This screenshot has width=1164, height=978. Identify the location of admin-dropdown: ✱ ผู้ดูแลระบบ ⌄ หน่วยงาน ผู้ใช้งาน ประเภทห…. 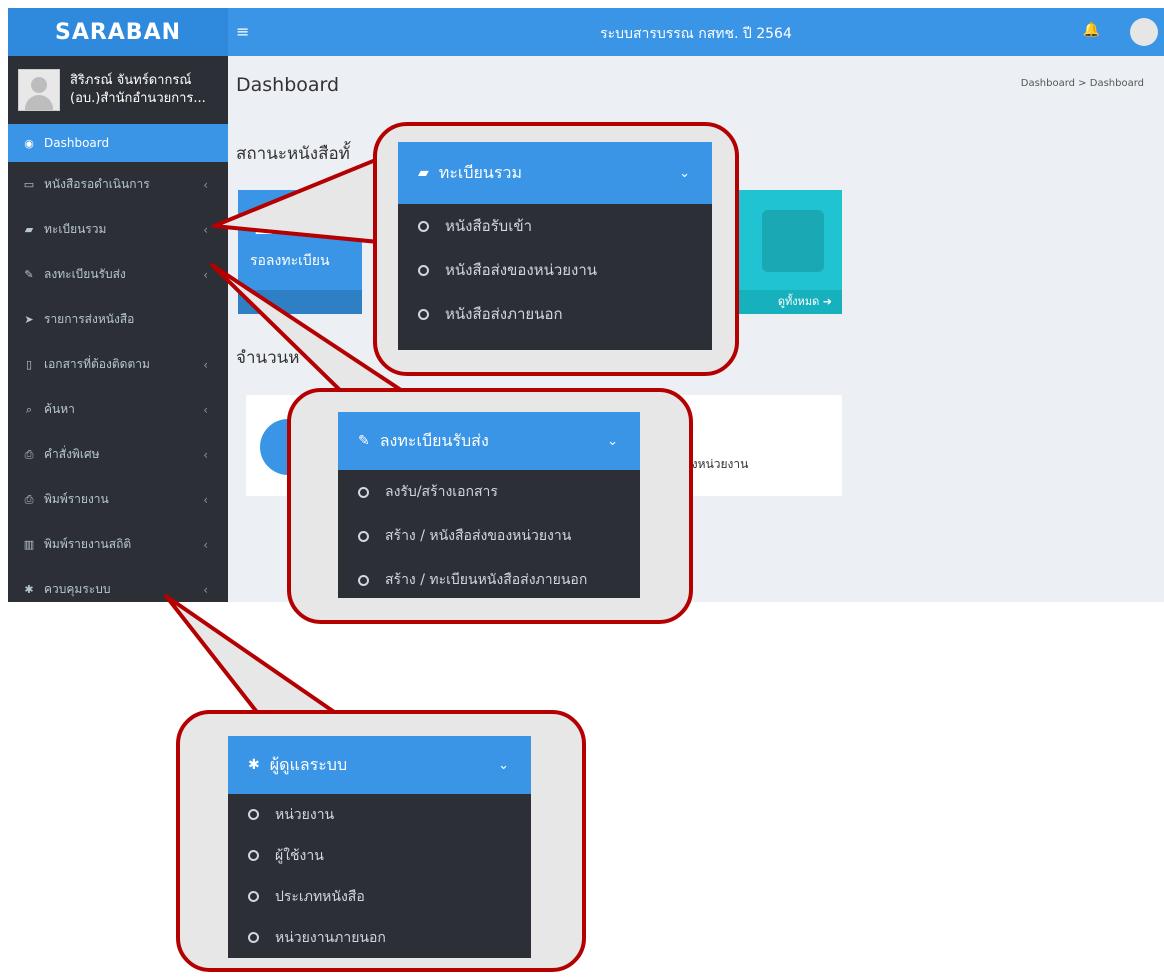
(379, 847).